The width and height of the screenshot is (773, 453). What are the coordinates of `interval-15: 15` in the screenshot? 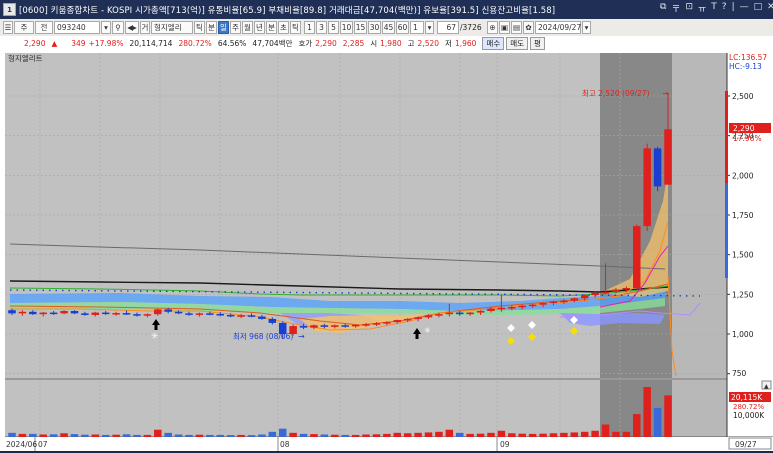 It's located at (360, 27).